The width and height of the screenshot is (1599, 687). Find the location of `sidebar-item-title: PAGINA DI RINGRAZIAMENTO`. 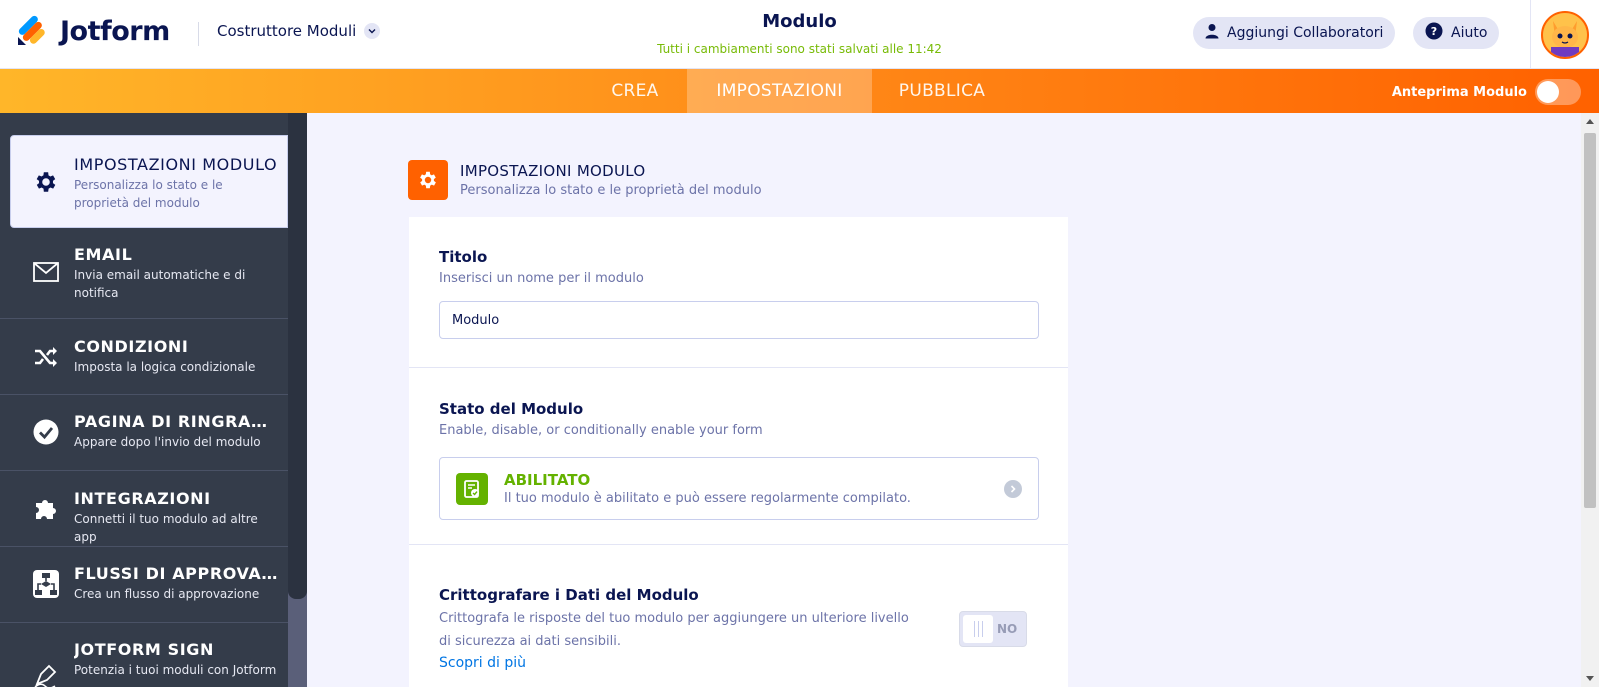

sidebar-item-title: PAGINA DI RINGRAZIAMENTO is located at coordinates (176, 421).